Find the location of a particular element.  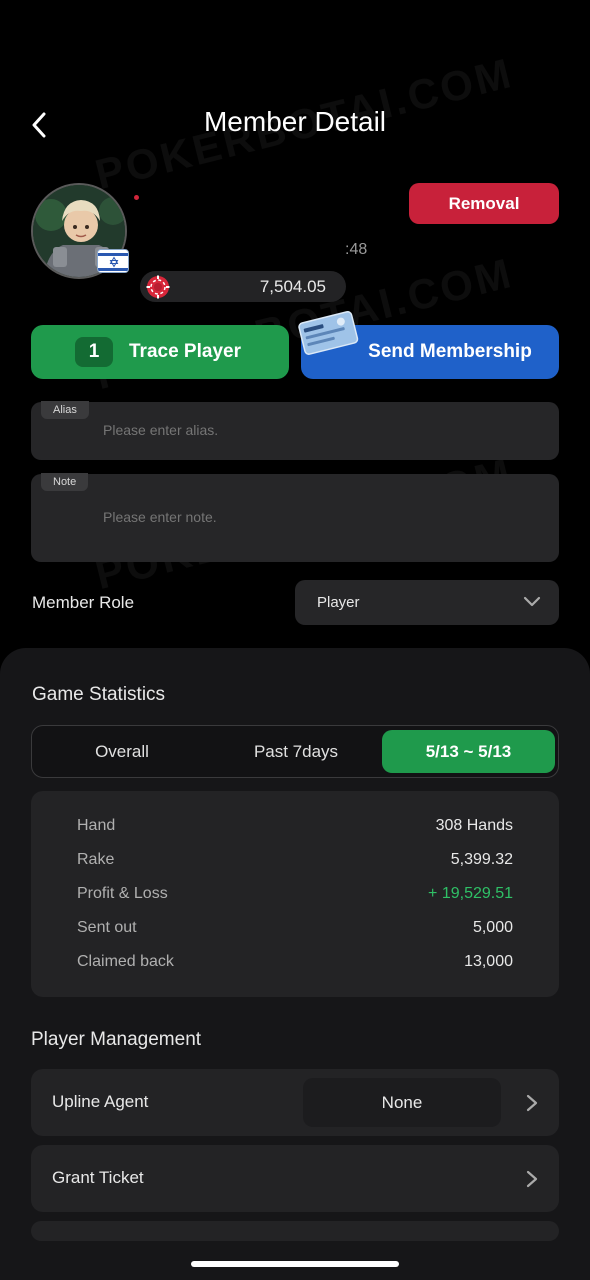

stat-row-rake: Rake 5,399.32 is located at coordinates (295, 862).